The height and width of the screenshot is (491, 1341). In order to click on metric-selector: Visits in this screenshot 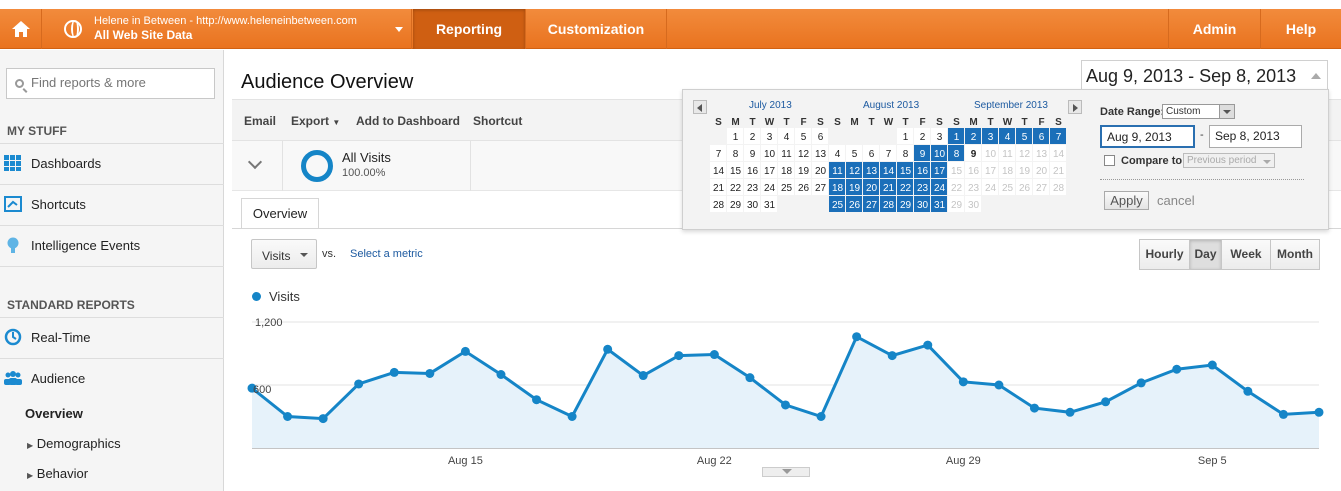, I will do `click(284, 254)`.